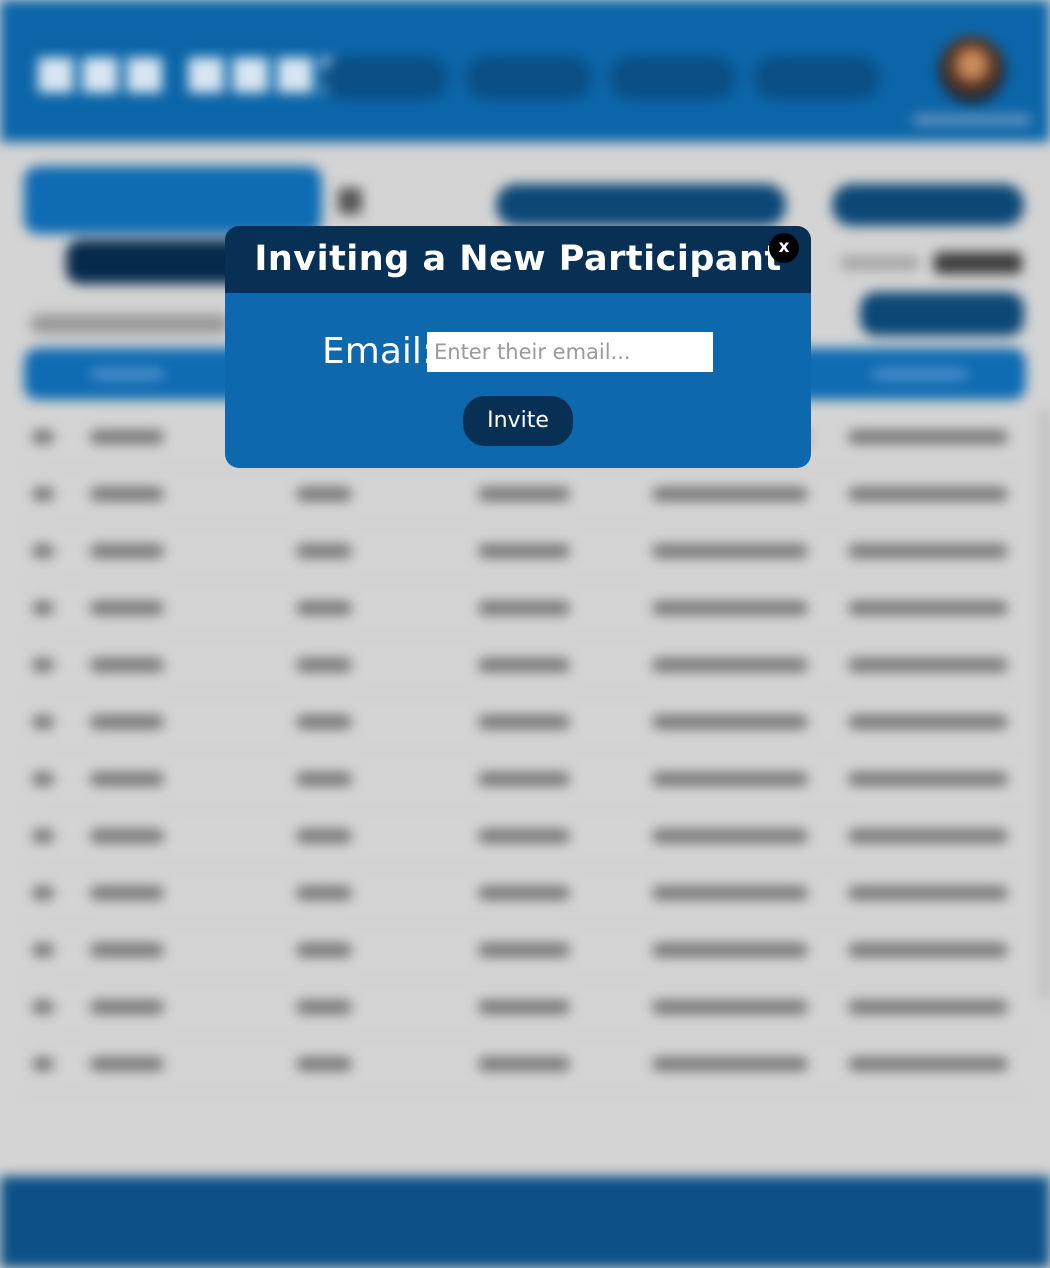  I want to click on close-button: x, so click(784, 248).